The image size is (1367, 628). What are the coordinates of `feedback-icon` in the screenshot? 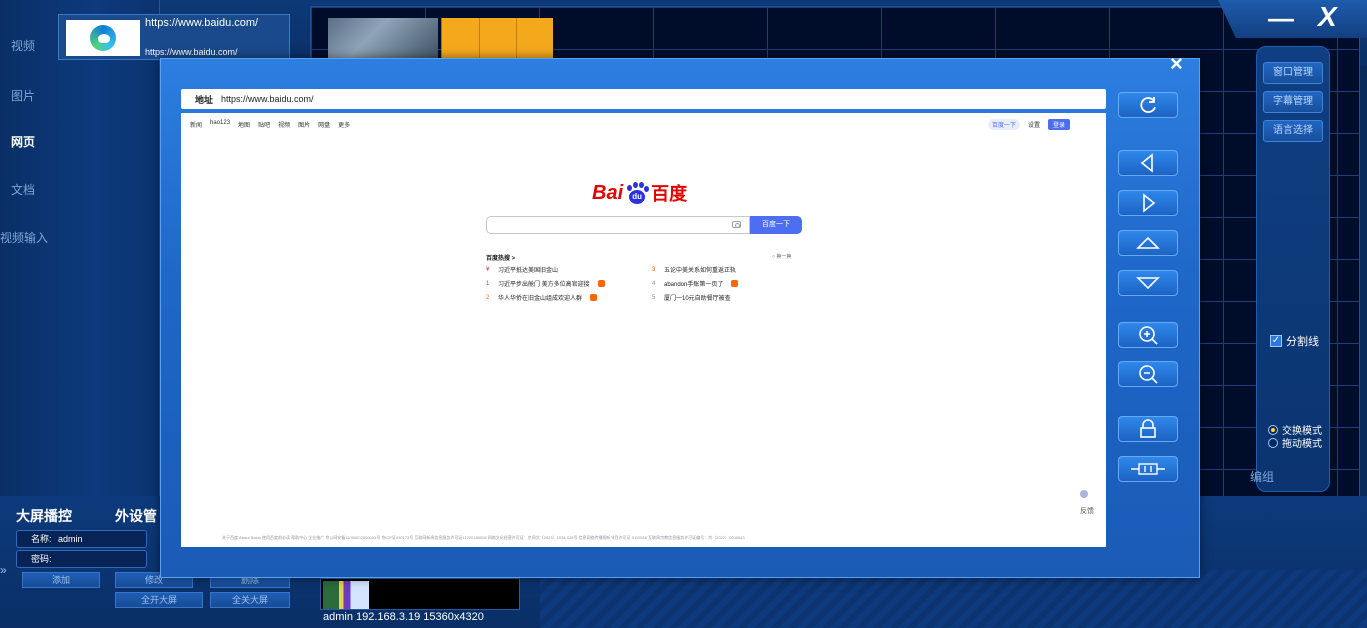 It's located at (1084, 494).